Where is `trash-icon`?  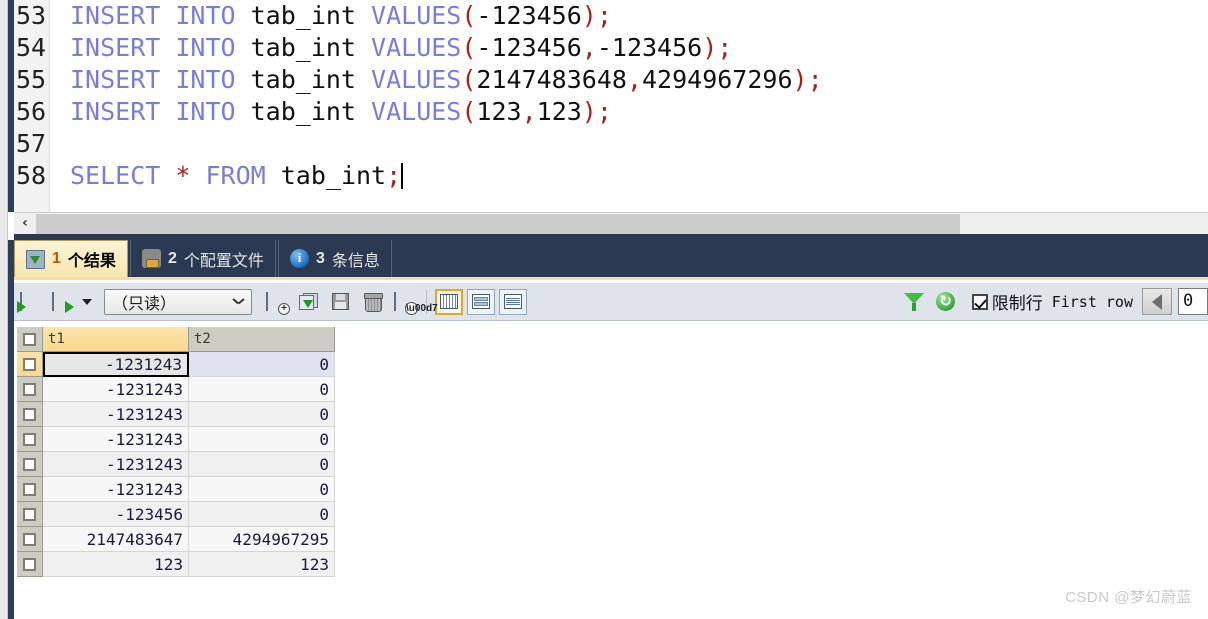
trash-icon is located at coordinates (373, 302).